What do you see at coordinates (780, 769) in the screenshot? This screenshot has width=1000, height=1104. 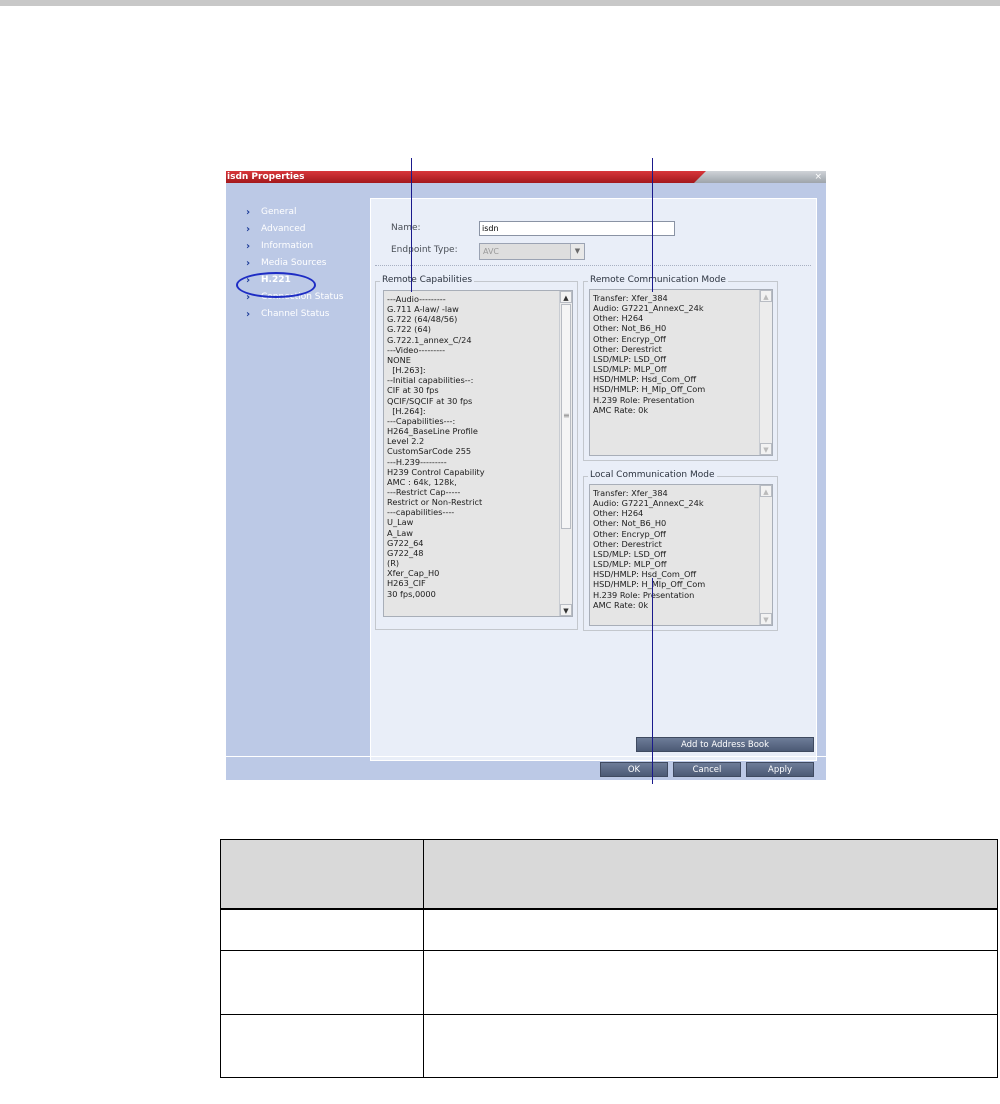 I see `apply-button: Apply` at bounding box center [780, 769].